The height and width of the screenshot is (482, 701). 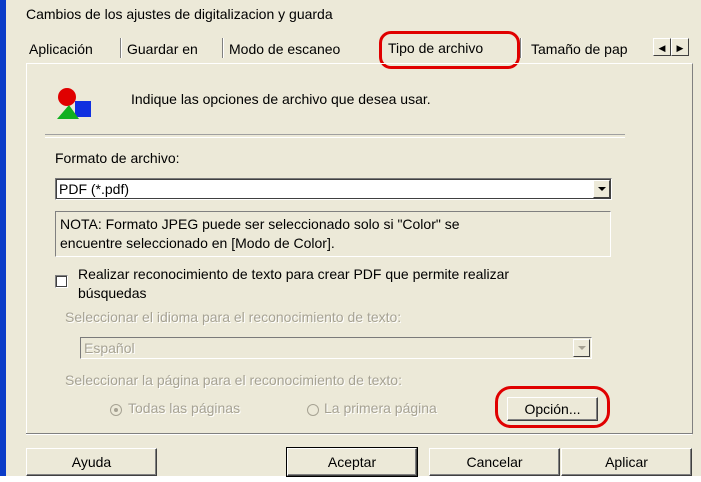 What do you see at coordinates (494, 462) in the screenshot?
I see `cancel-button: Cancelar` at bounding box center [494, 462].